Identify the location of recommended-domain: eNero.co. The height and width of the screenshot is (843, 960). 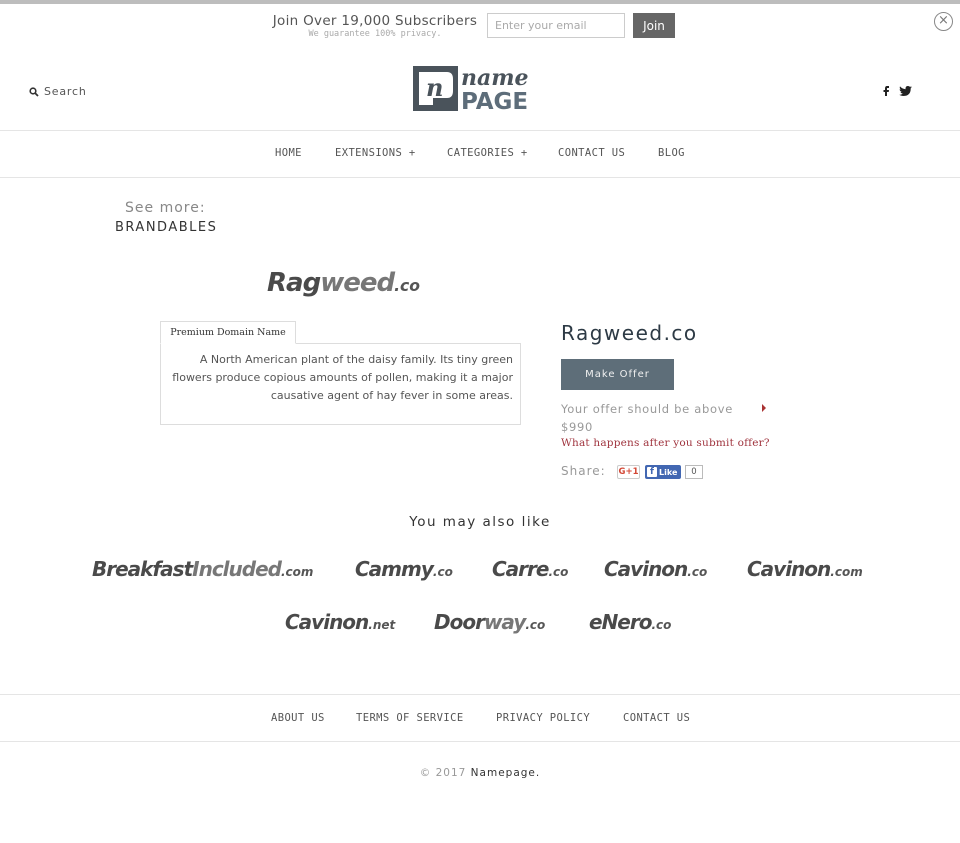
(630, 622).